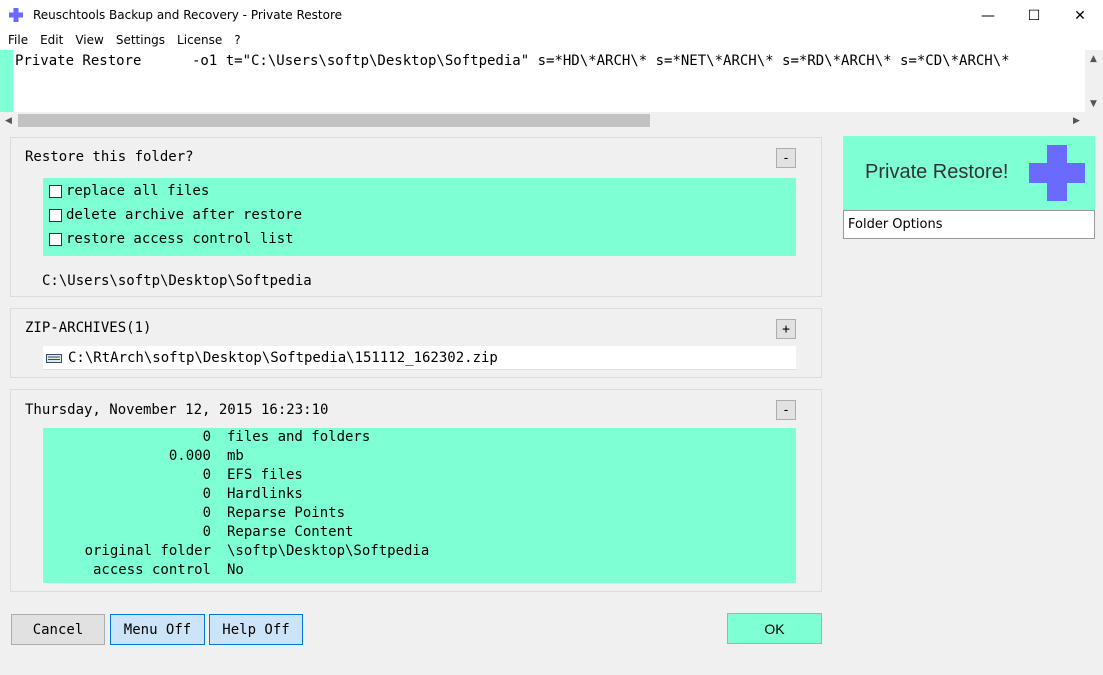 The width and height of the screenshot is (1103, 675). Describe the element at coordinates (1094, 81) in the screenshot. I see `vertical-scrollbar: ▲ ▼` at that location.